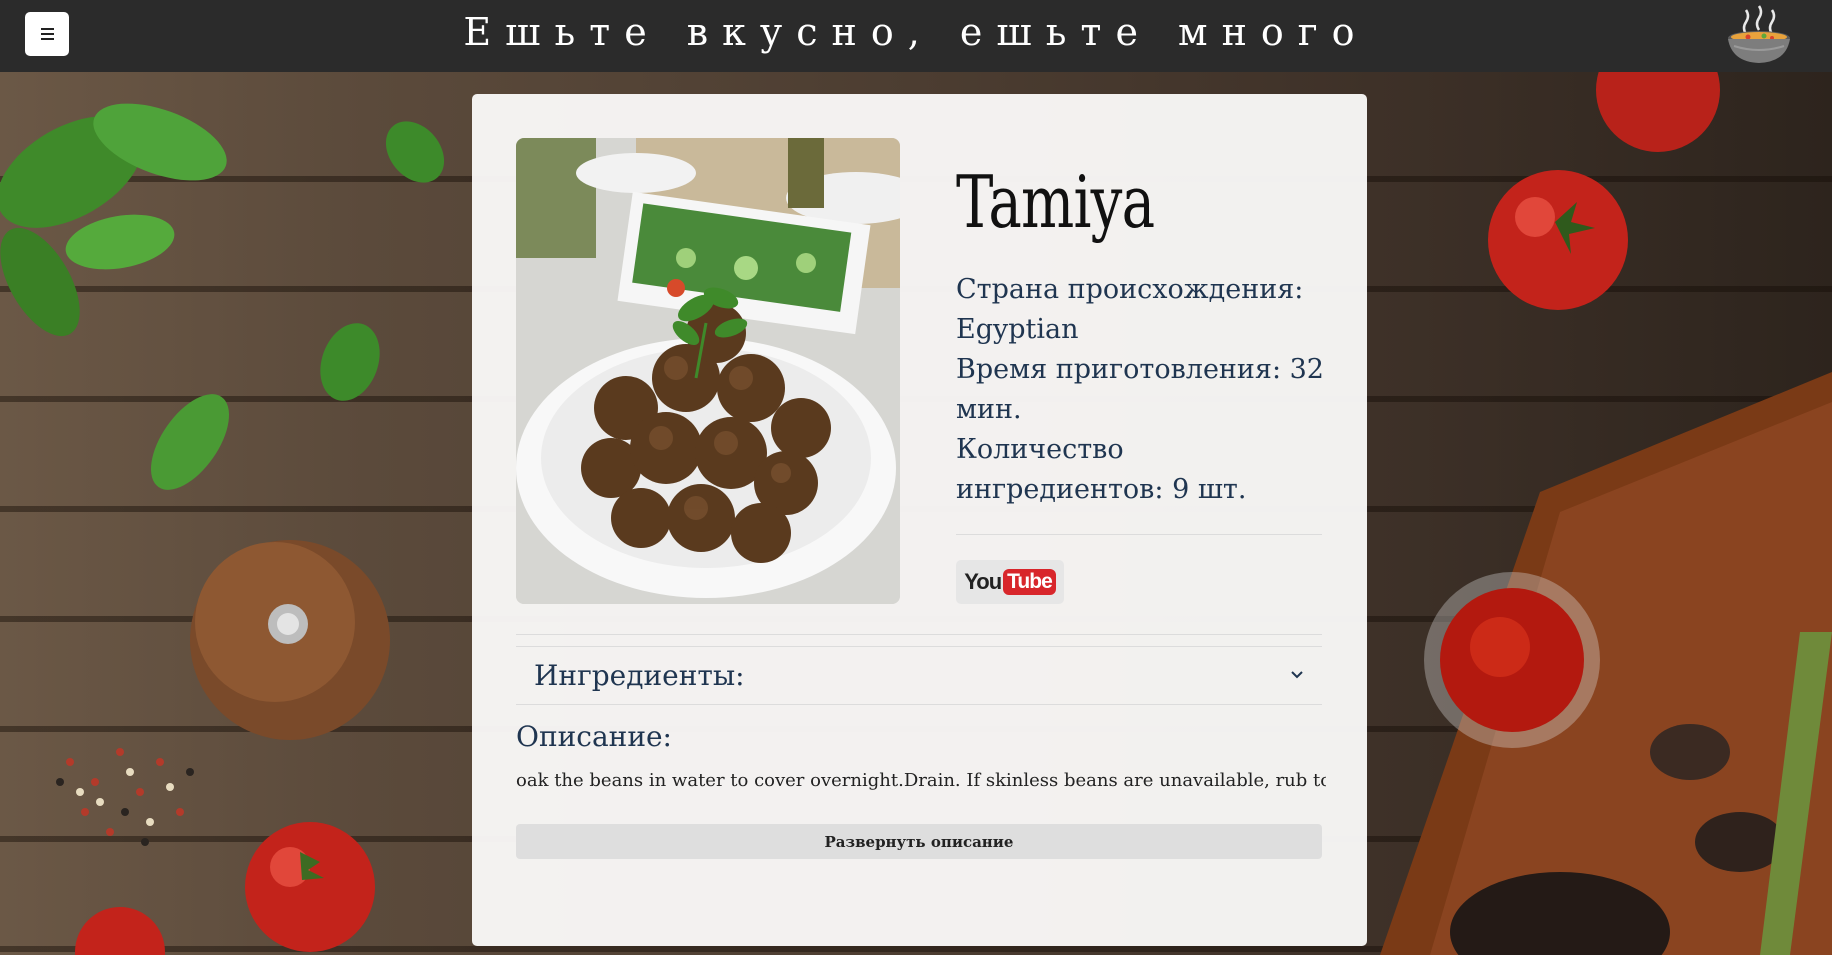 This screenshot has height=955, width=1832. What do you see at coordinates (983, 581) in the screenshot?
I see `youtube-logo-you: You` at bounding box center [983, 581].